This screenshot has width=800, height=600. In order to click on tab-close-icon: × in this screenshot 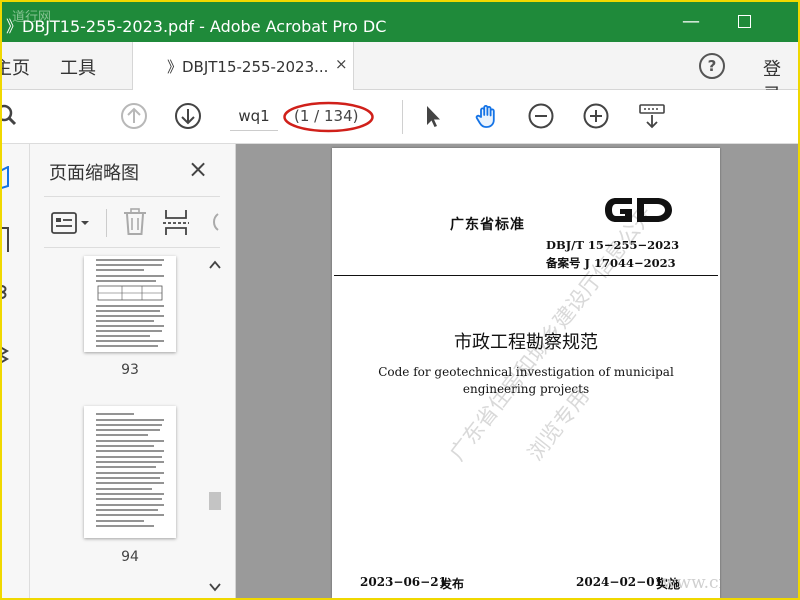, I will do `click(341, 64)`.